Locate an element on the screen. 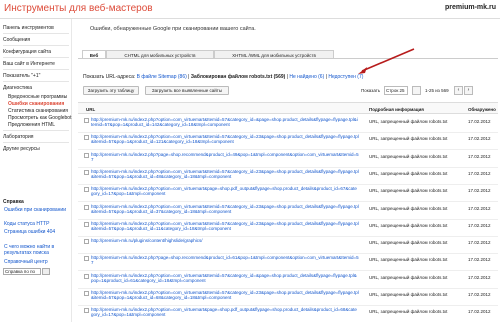  sidebar-item-site-config: Конфигурация сайта is located at coordinates (27, 52).